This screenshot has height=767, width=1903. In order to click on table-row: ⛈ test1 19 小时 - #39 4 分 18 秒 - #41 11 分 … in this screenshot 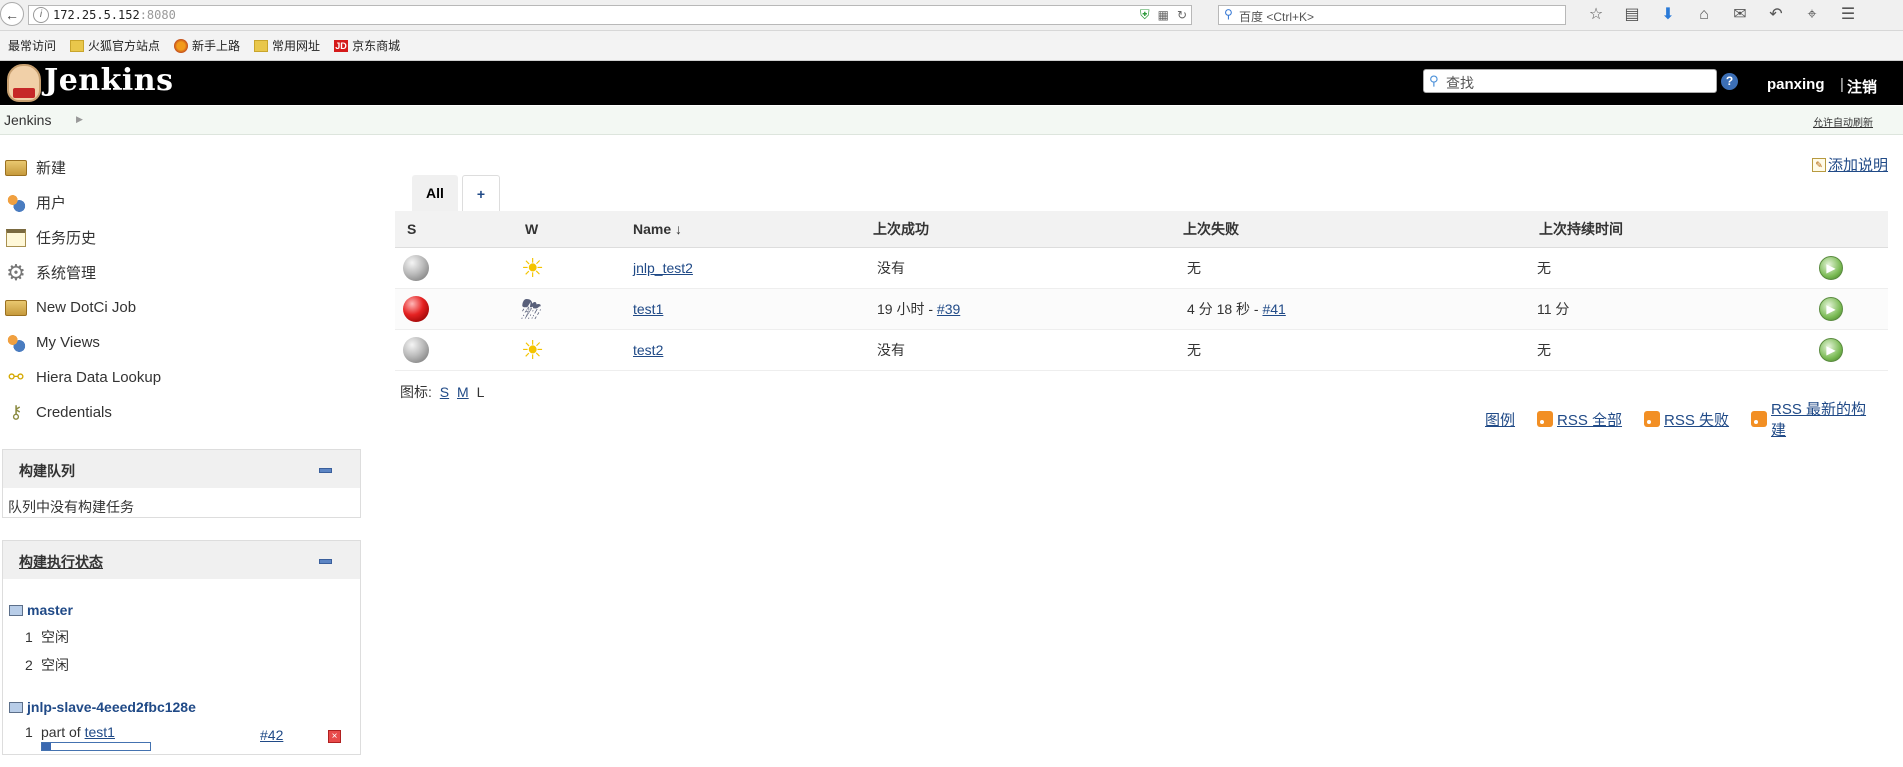, I will do `click(1141, 309)`.